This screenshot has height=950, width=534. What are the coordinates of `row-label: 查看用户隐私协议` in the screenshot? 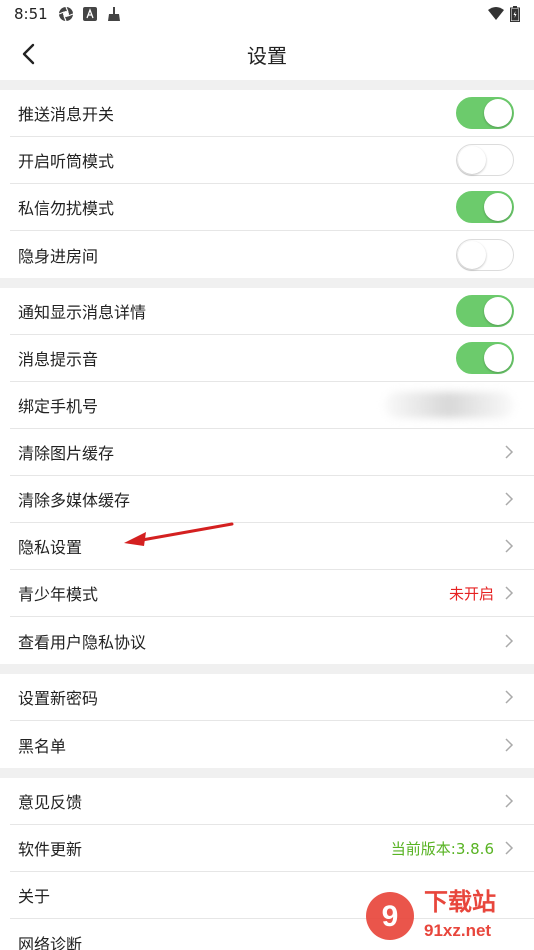 It's located at (82, 642).